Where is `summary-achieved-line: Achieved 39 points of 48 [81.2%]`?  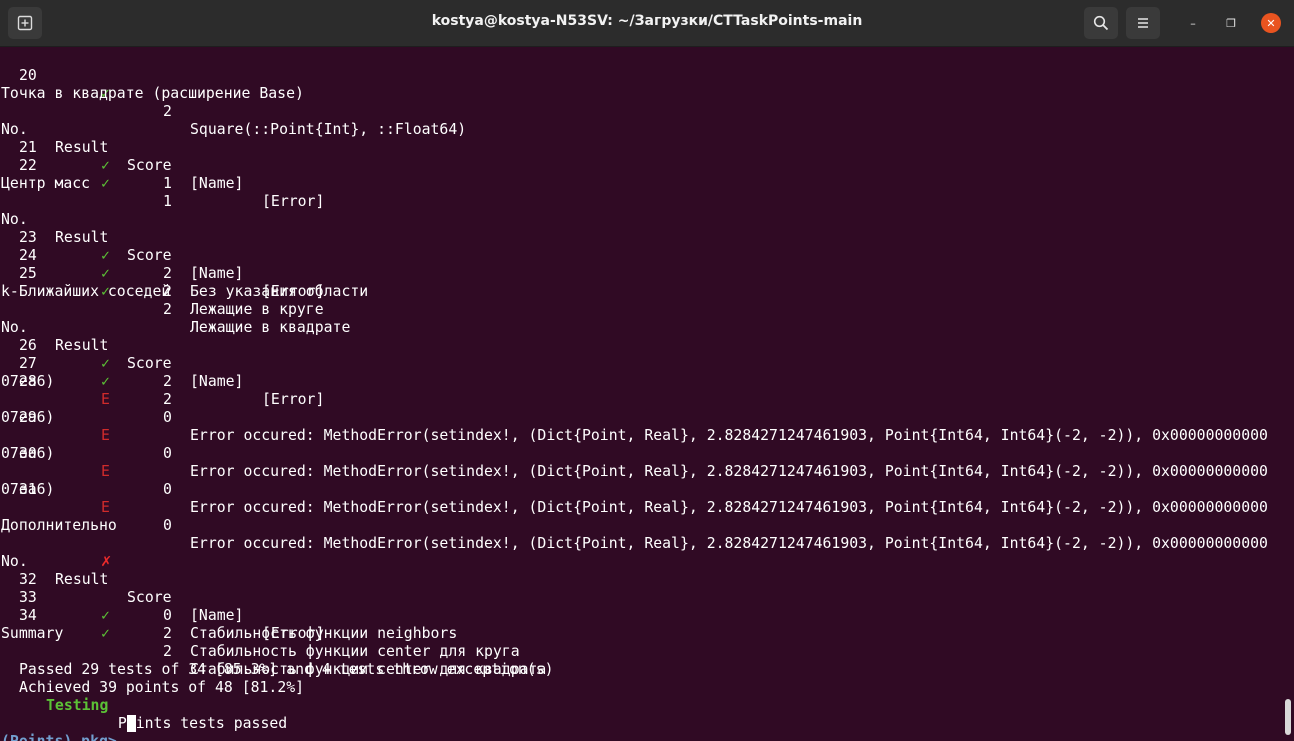 summary-achieved-line: Achieved 39 points of 48 [81.2%] is located at coordinates (152, 678).